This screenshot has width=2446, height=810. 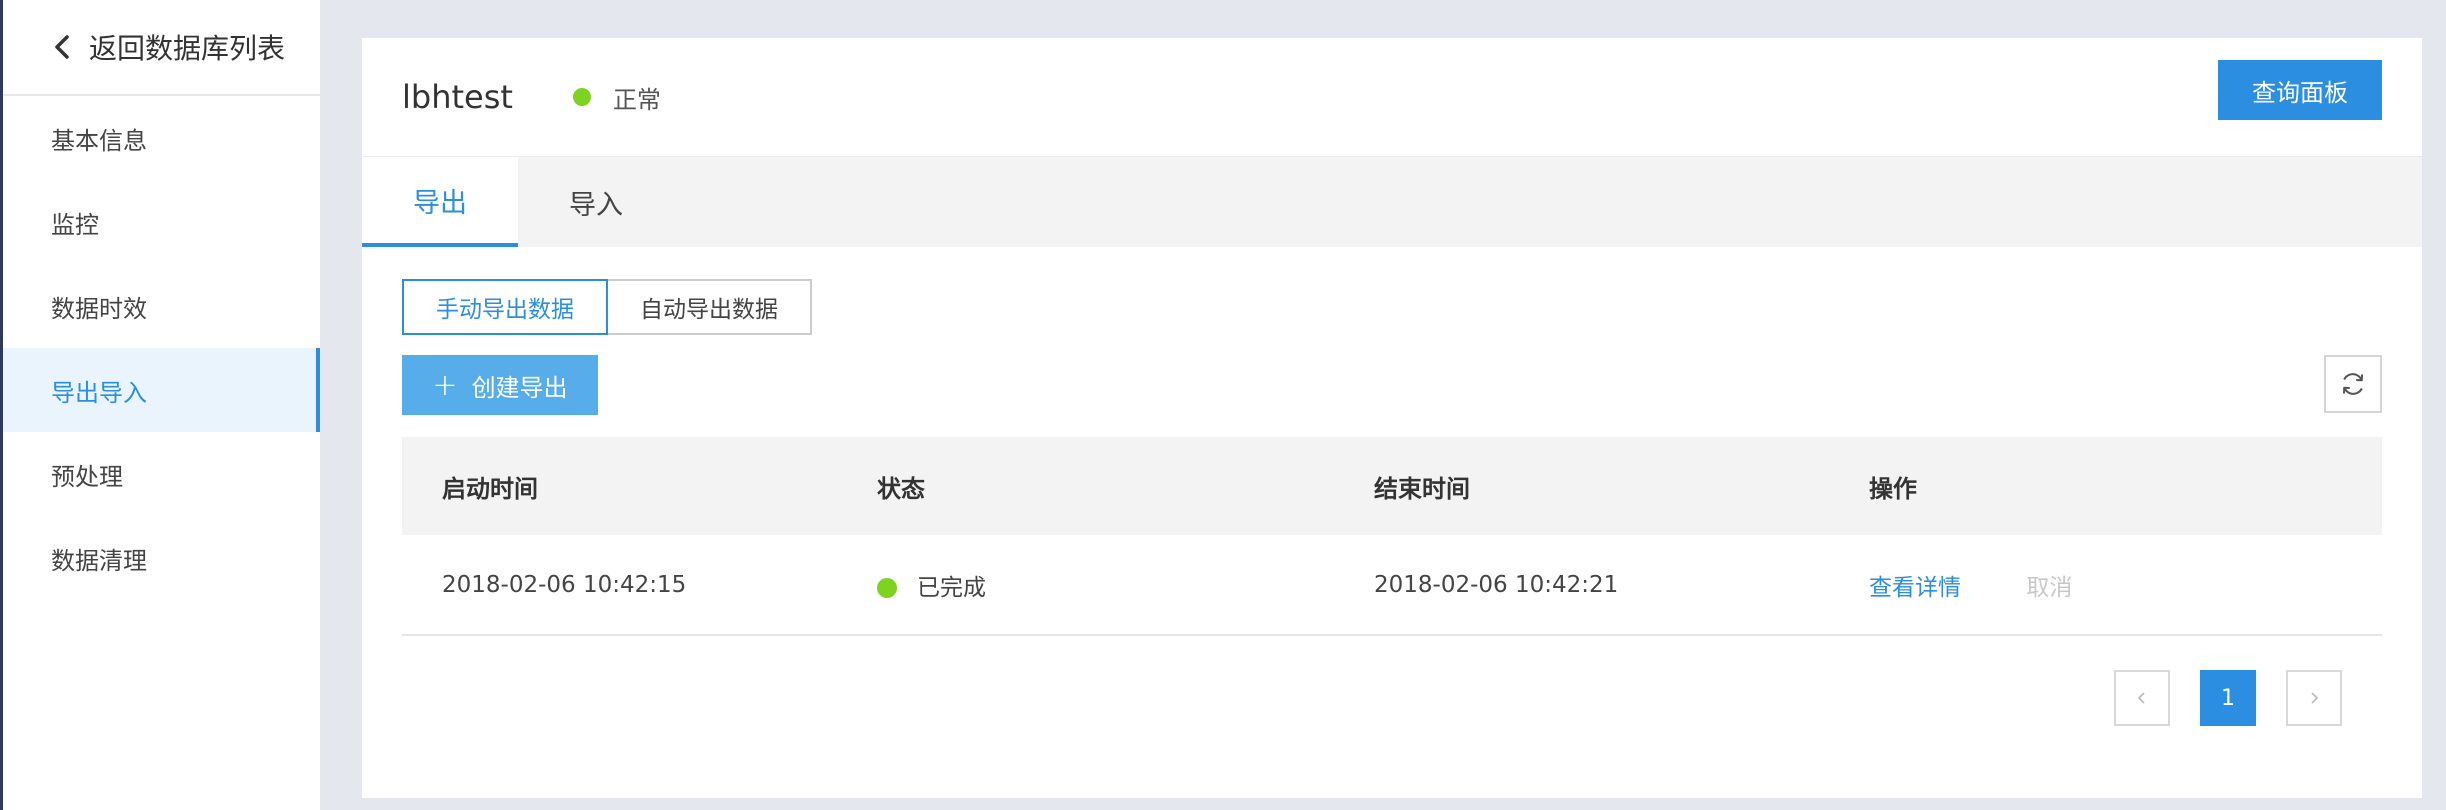 I want to click on sidebar-item-label: 导出导入, so click(x=99, y=392).